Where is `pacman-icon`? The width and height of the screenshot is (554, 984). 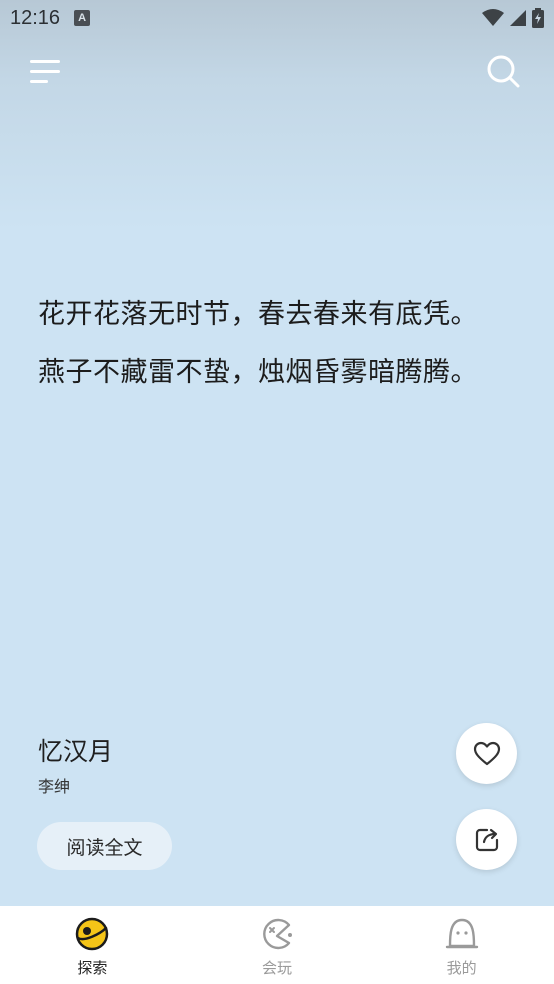 pacman-icon is located at coordinates (277, 934).